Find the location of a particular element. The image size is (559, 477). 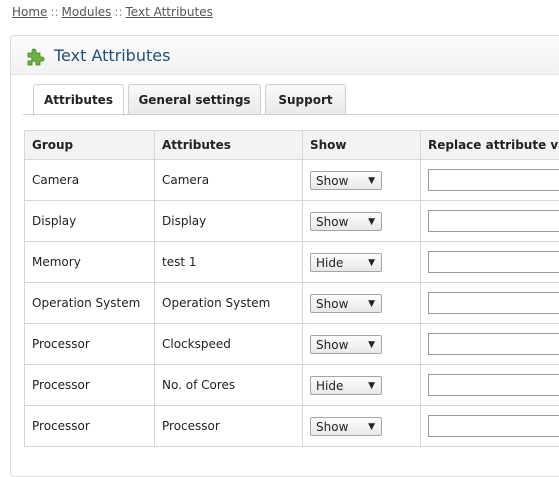

tab-divider is located at coordinates (291, 114).